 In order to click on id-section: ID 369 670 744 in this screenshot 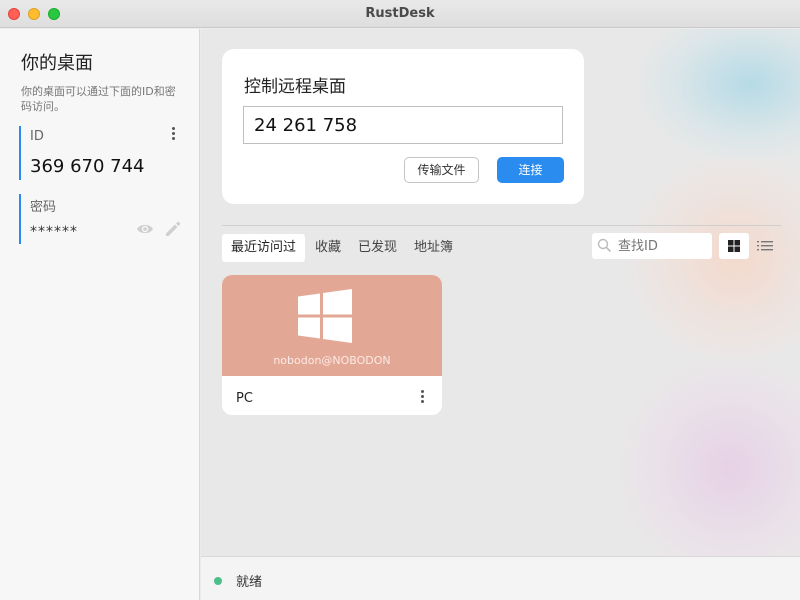, I will do `click(101, 153)`.